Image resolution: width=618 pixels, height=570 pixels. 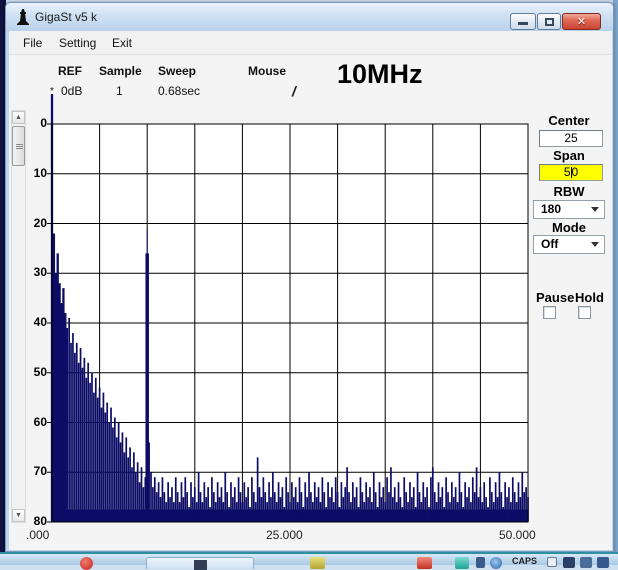 I want to click on menu-bar: File Setting Exit, so click(x=310, y=43).